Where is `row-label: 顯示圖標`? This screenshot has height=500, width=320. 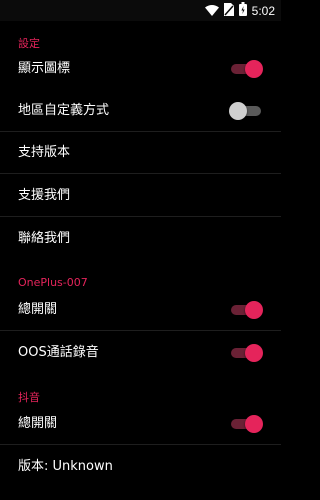
row-label: 顯示圖標 is located at coordinates (44, 68).